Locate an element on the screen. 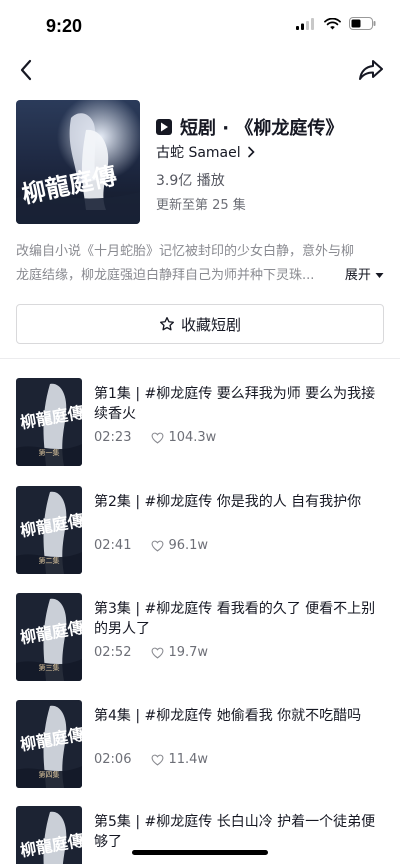 Image resolution: width=400 pixels, height=864 pixels. home-indicator is located at coordinates (200, 852).